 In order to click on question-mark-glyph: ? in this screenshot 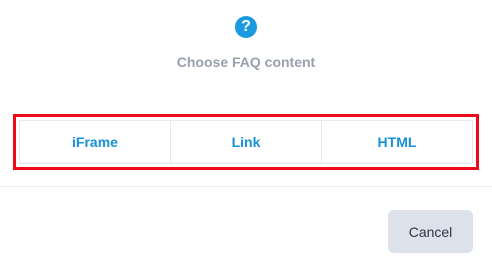, I will do `click(246, 26)`.